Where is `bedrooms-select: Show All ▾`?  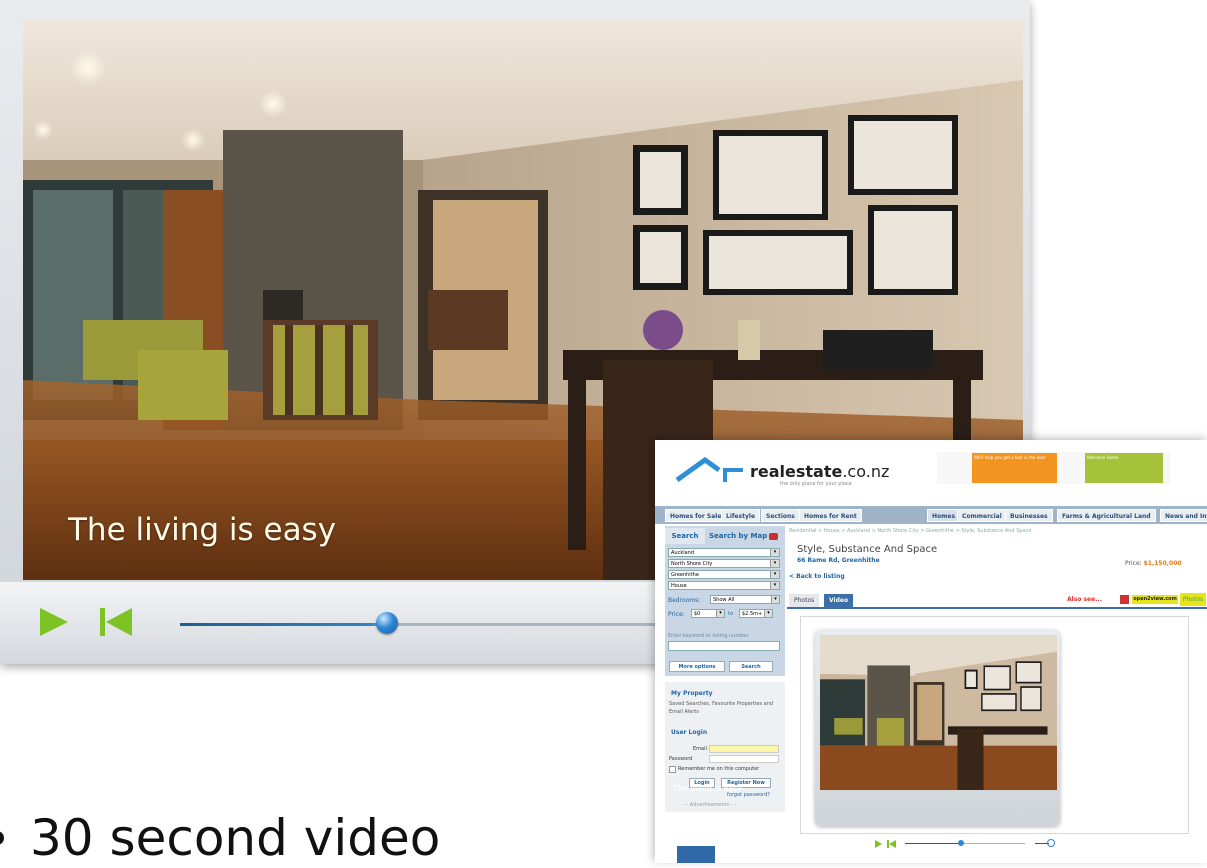
bedrooms-select: Show All ▾ is located at coordinates (745, 599).